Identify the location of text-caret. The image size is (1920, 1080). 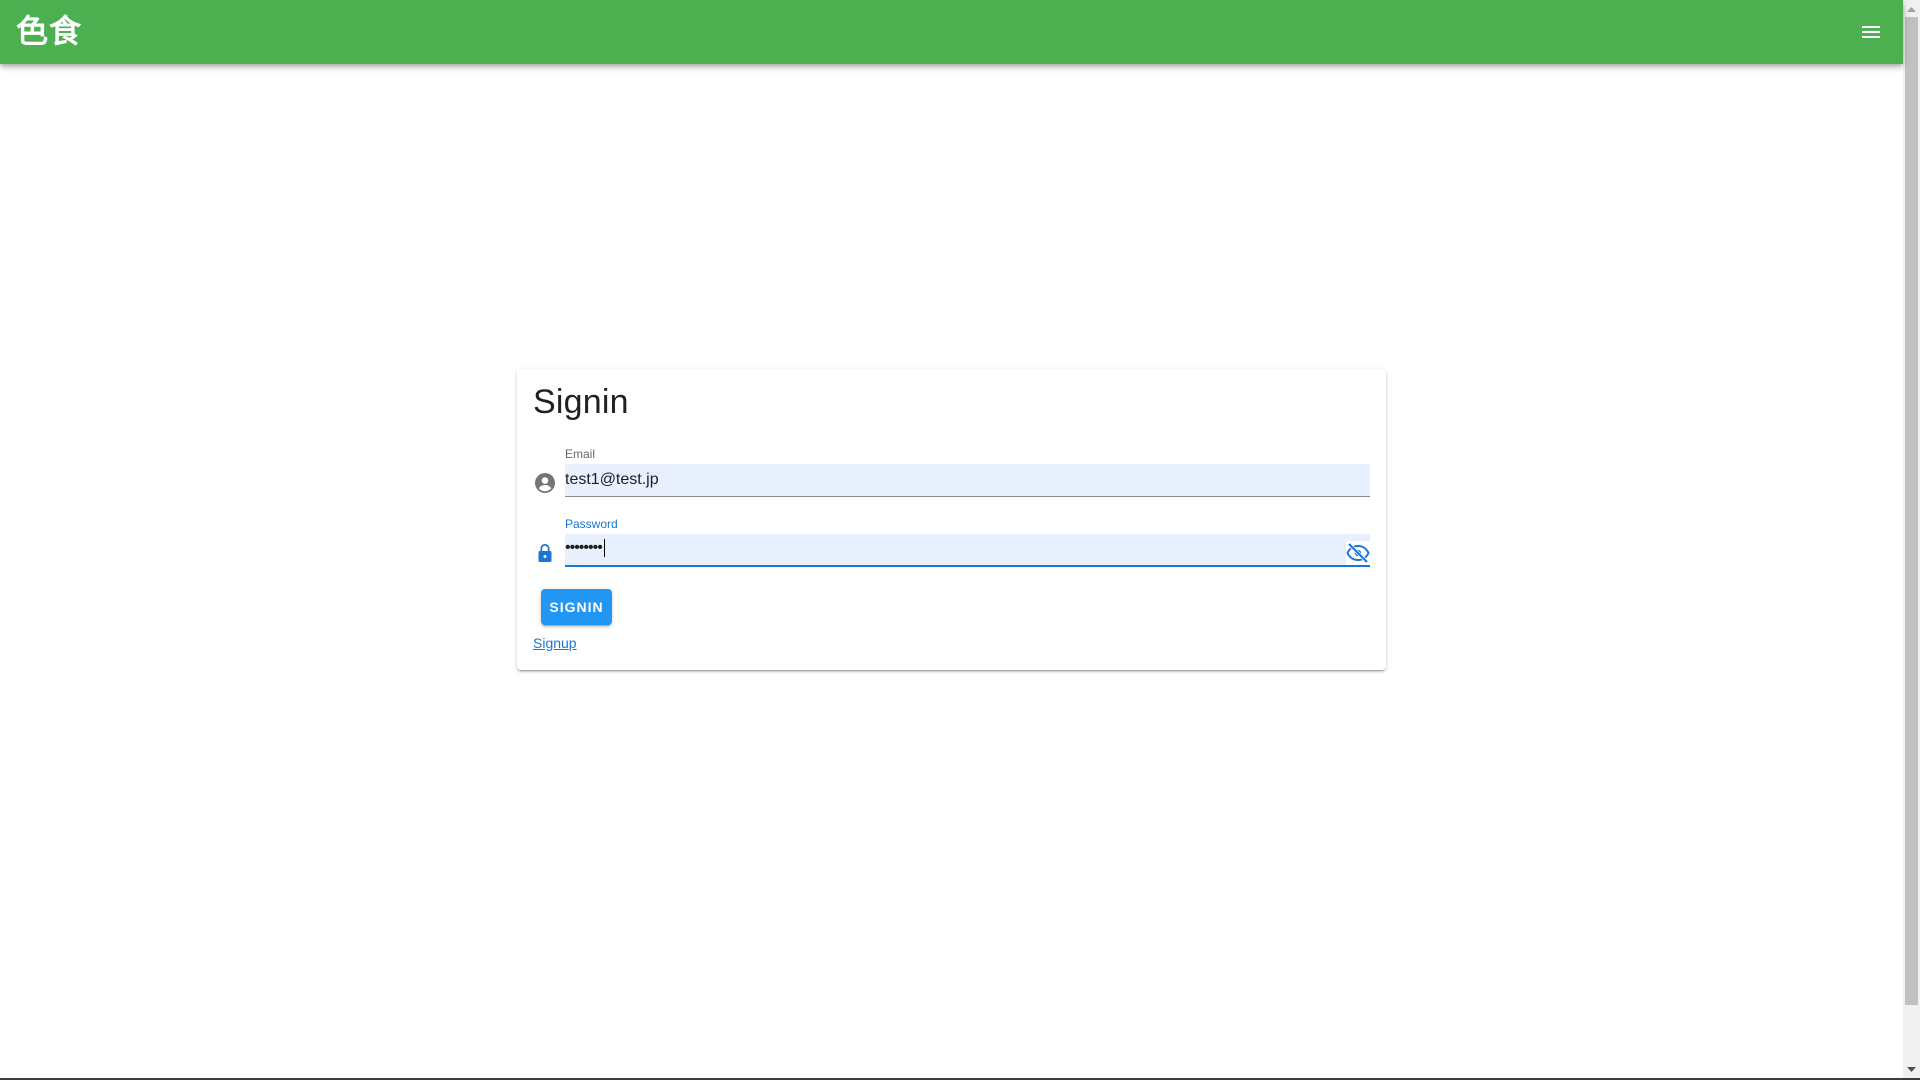
(604, 548).